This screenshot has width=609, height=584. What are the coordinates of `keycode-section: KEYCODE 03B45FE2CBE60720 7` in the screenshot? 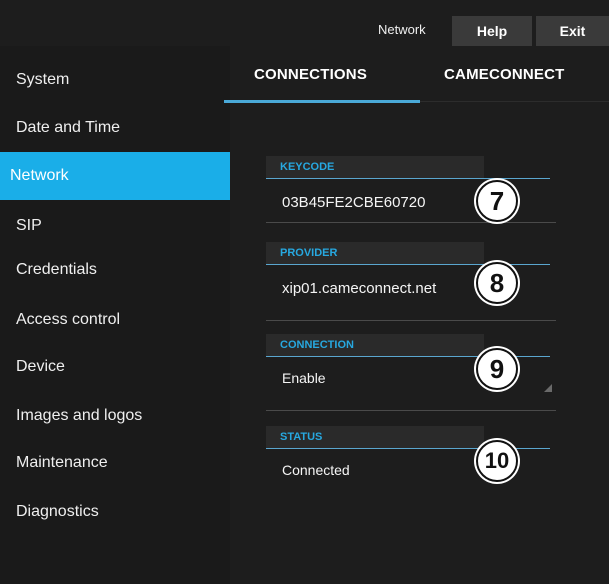 It's located at (411, 196).